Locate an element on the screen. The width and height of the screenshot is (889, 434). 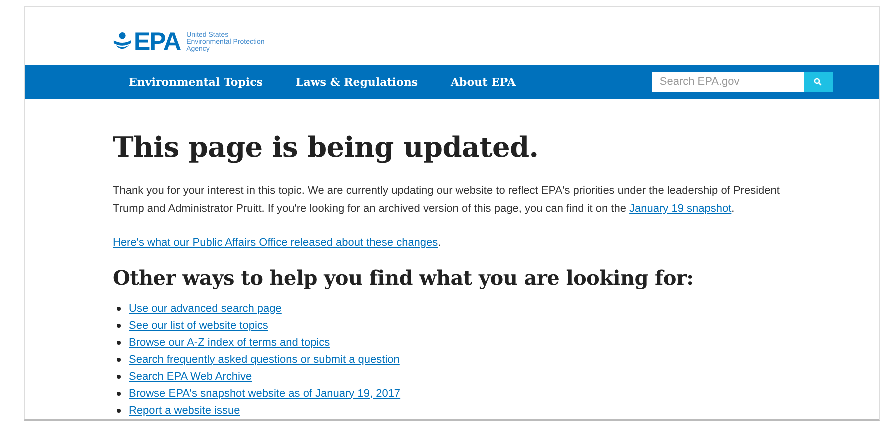
nav-link: About EPA is located at coordinates (483, 82).